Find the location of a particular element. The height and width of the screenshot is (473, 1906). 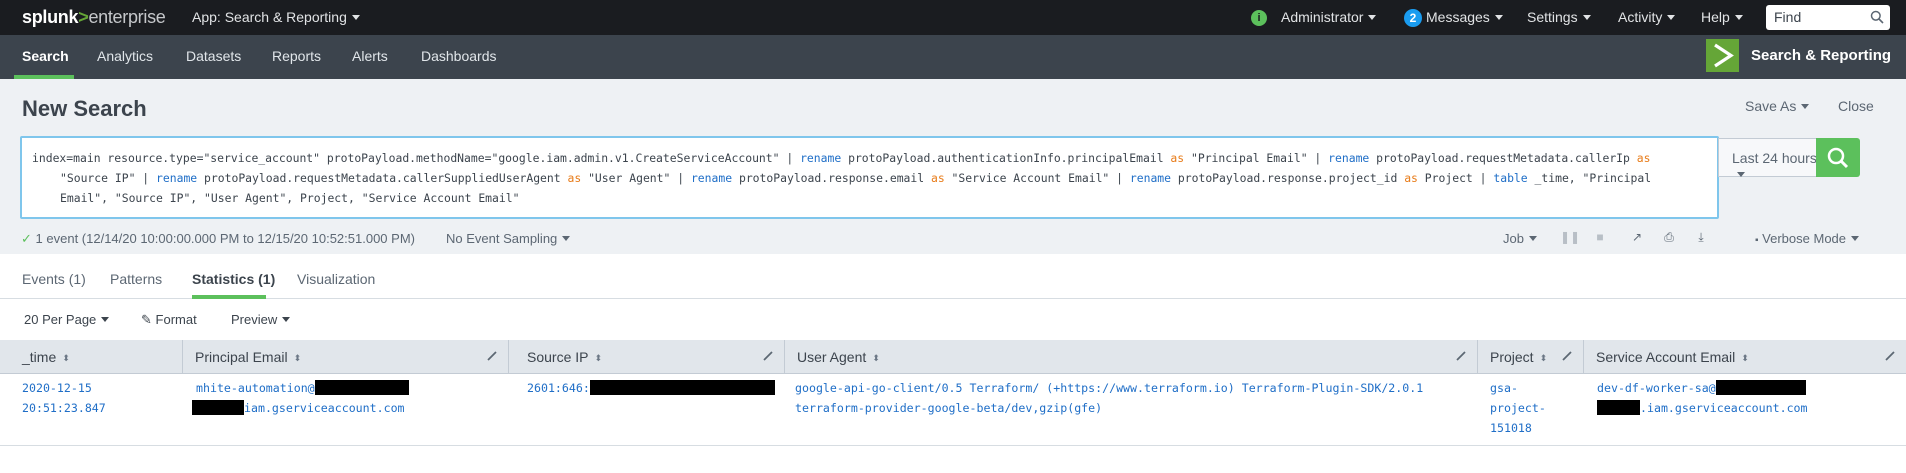

preview-menu: Preview is located at coordinates (261, 319).